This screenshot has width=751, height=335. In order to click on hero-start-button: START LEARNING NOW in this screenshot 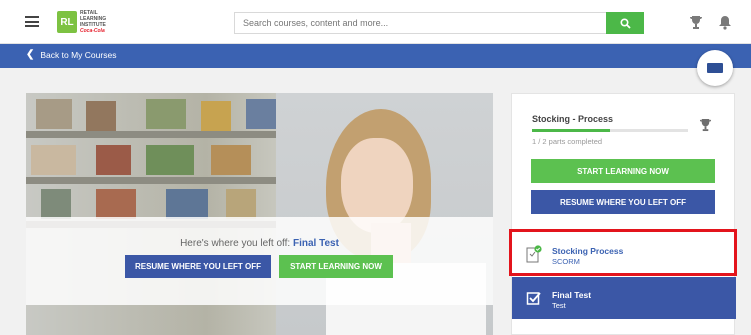, I will do `click(336, 266)`.